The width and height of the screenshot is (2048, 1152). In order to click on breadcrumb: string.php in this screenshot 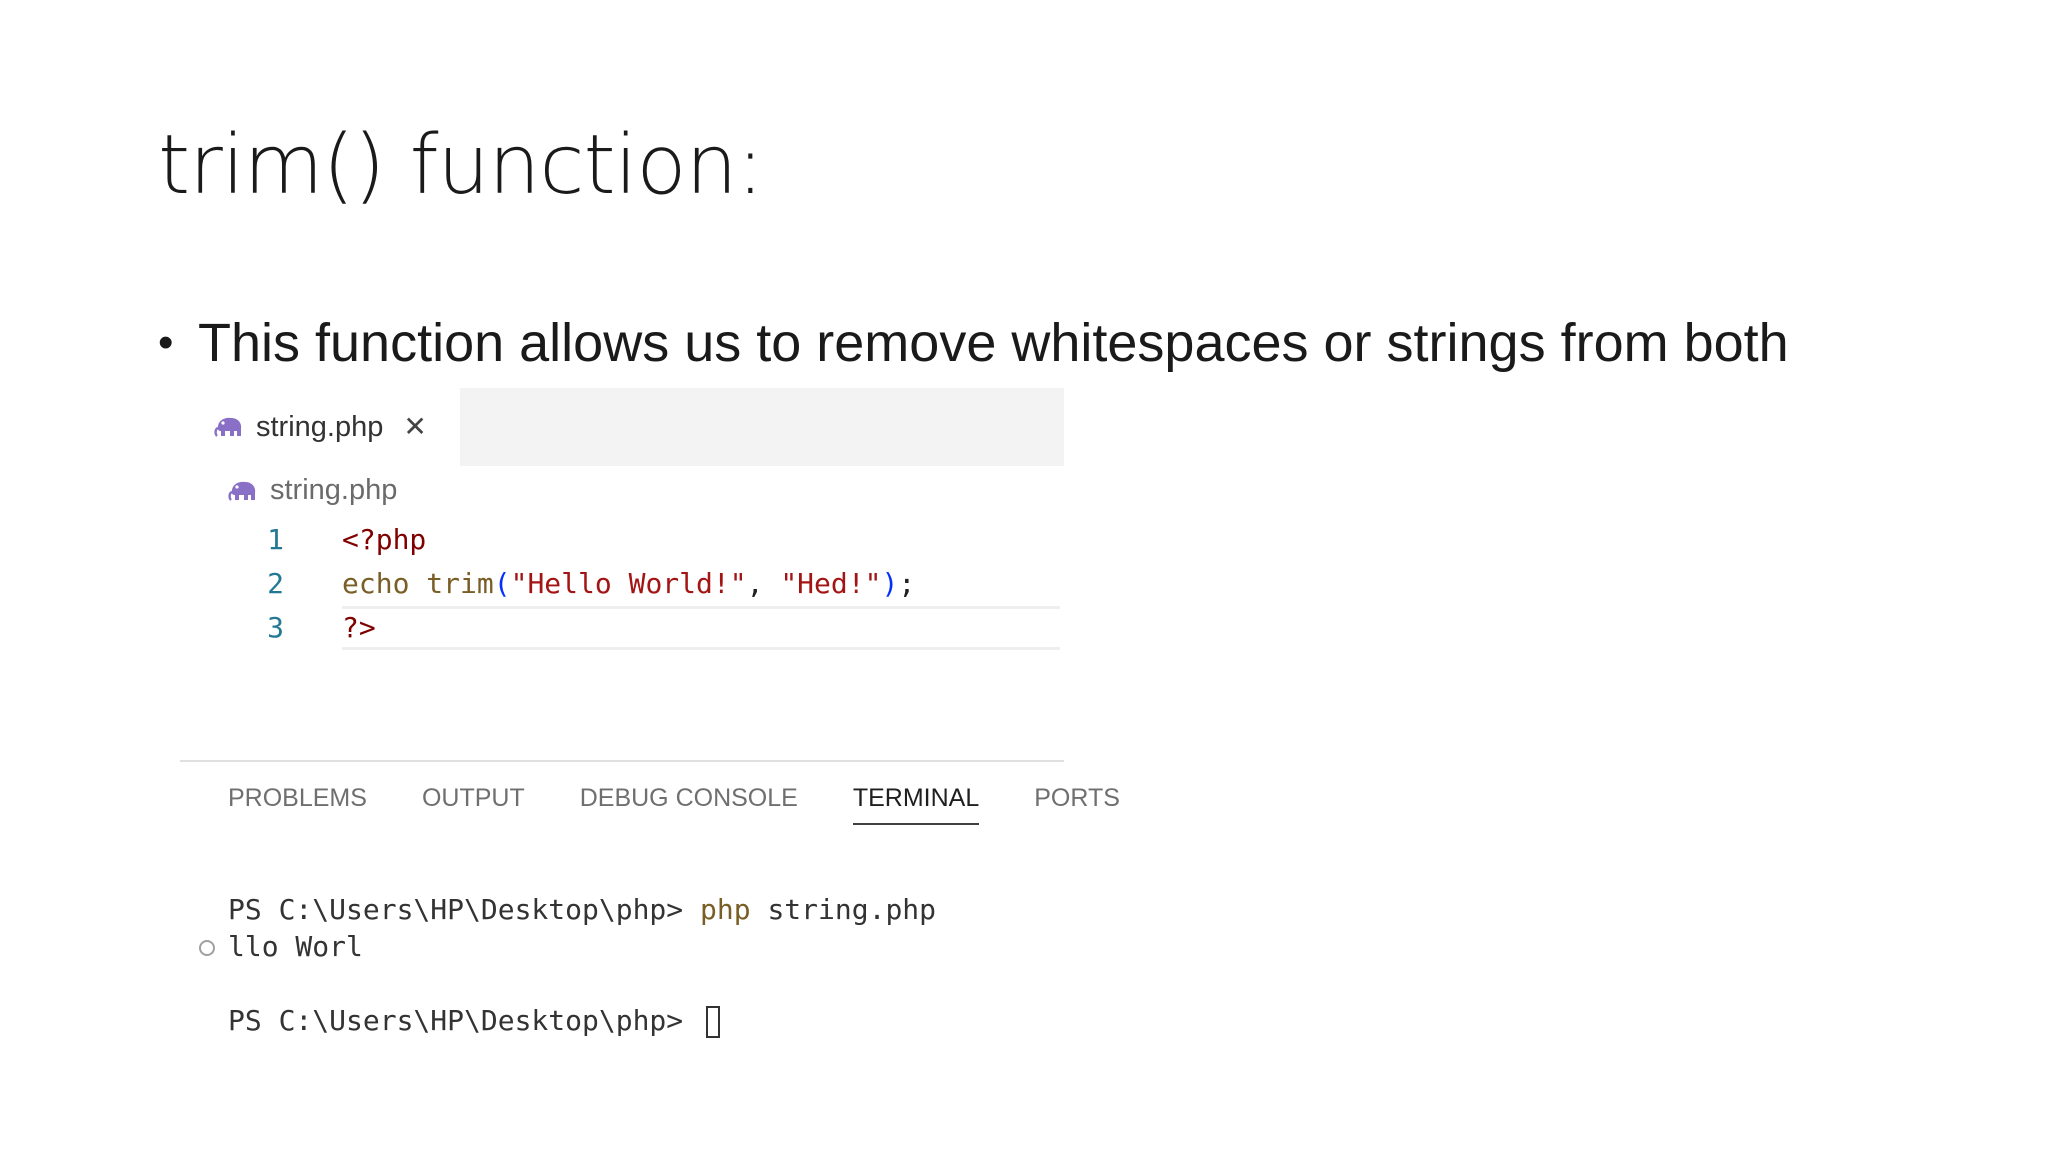, I will do `click(312, 490)`.